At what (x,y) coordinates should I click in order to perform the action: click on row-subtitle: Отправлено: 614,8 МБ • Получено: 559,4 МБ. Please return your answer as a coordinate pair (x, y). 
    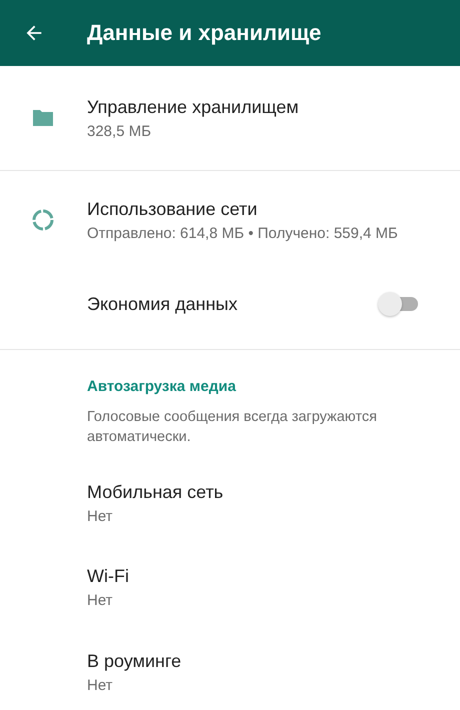
    Looking at the image, I should click on (242, 233).